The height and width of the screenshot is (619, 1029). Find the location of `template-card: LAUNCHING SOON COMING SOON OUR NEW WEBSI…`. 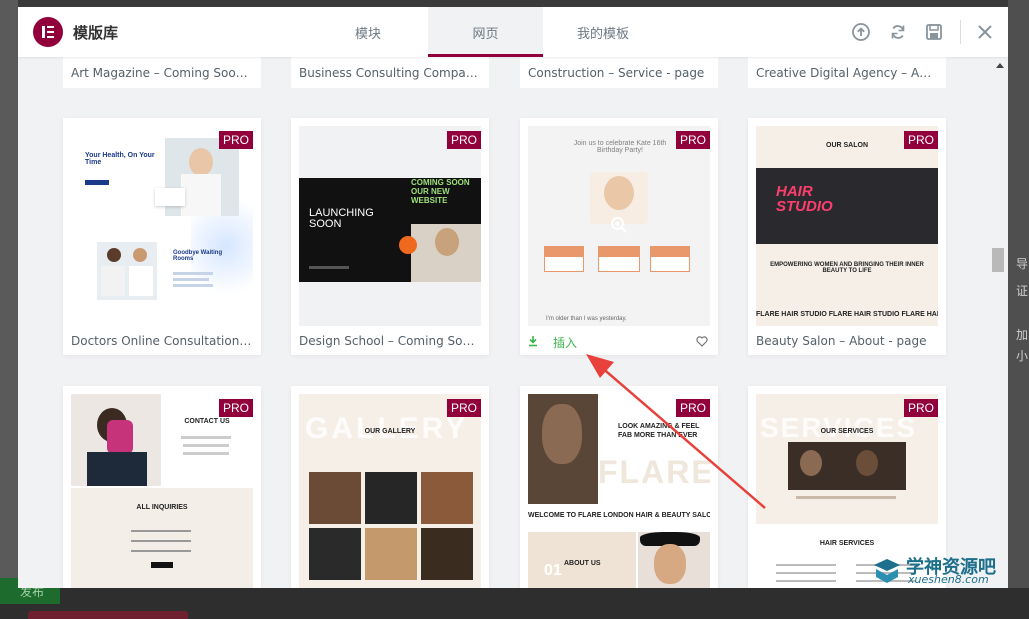

template-card: LAUNCHING SOON COMING SOON OUR NEW WEBSI… is located at coordinates (390, 236).